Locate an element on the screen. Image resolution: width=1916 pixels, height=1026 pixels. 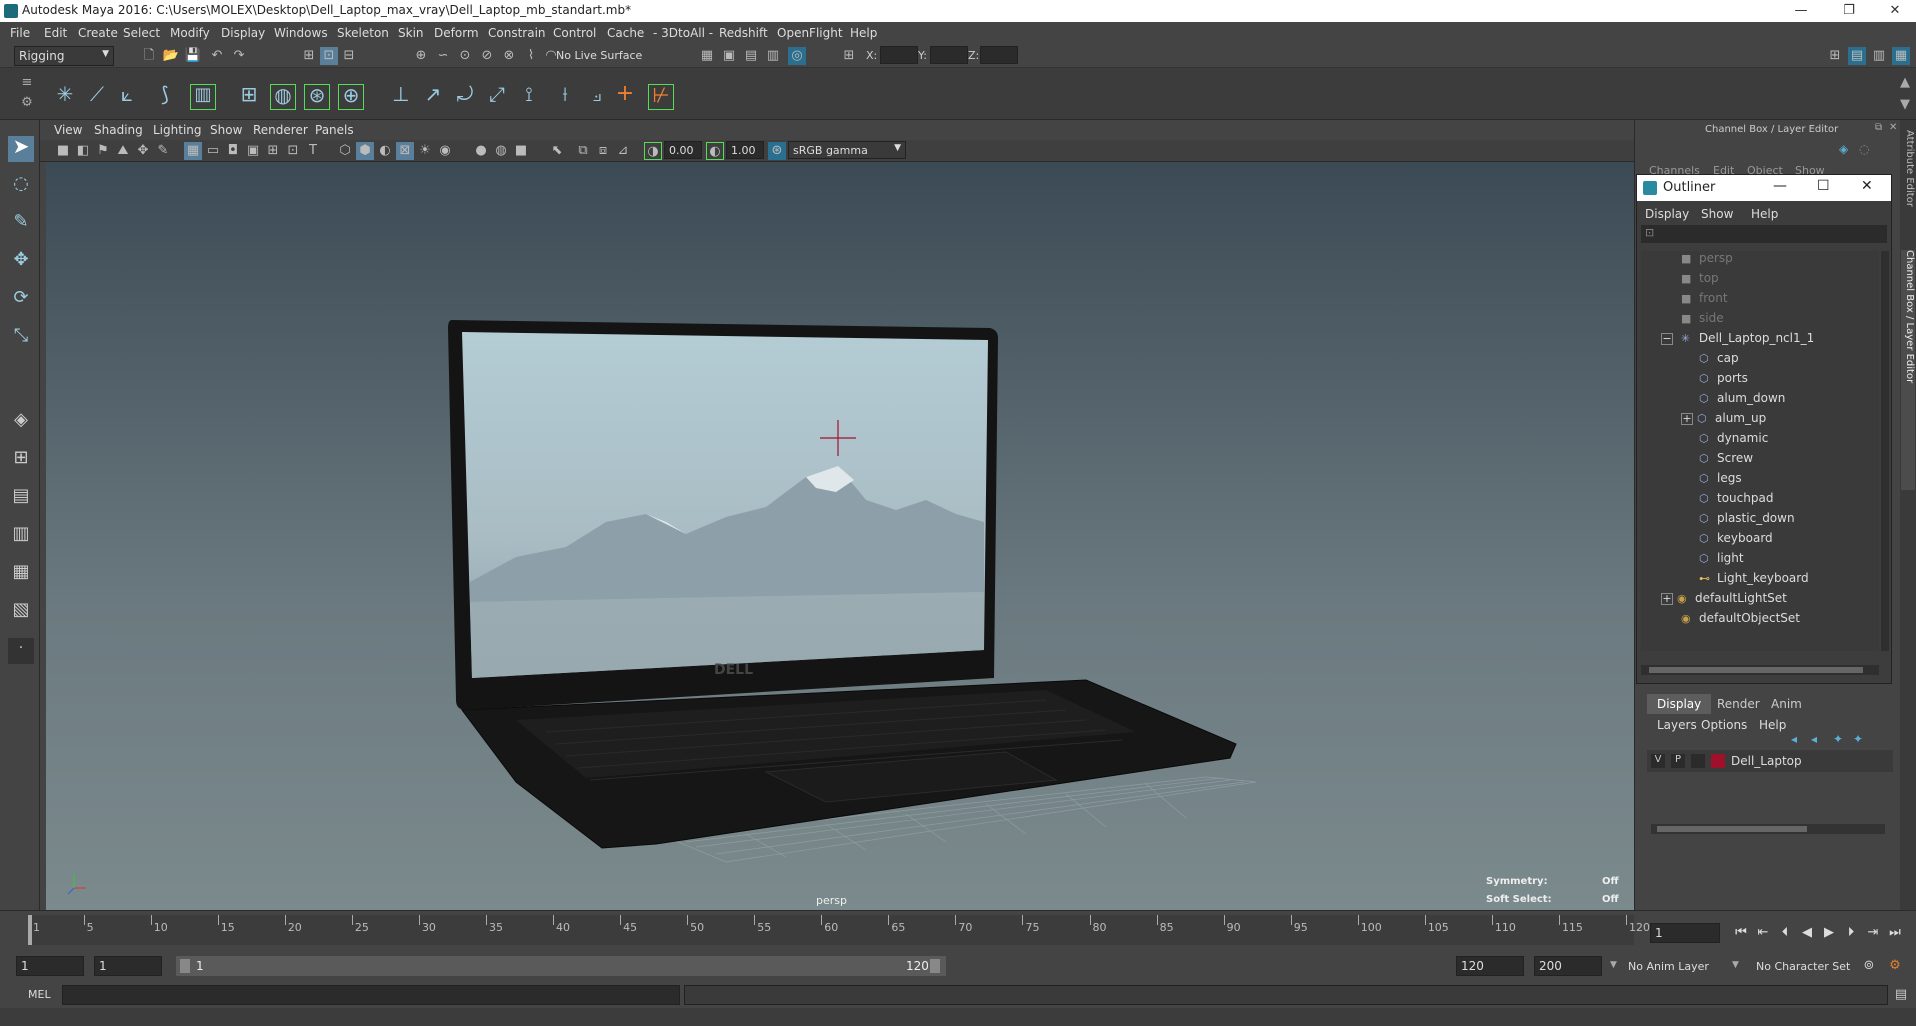
menu-deform: Deform is located at coordinates (456, 33).